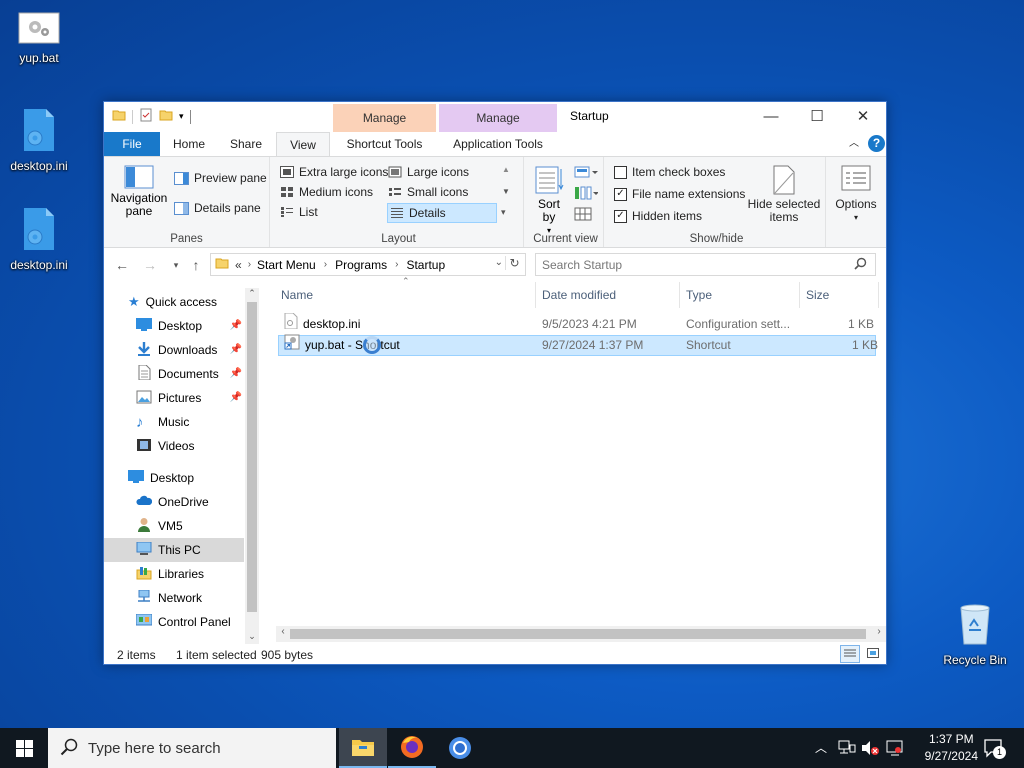 The height and width of the screenshot is (768, 1024). I want to click on column-header-date-modified: Date modified, so click(608, 295).